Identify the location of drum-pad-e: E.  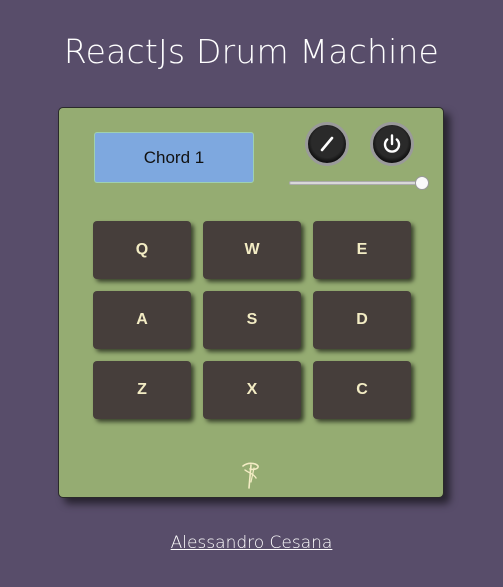
(362, 250).